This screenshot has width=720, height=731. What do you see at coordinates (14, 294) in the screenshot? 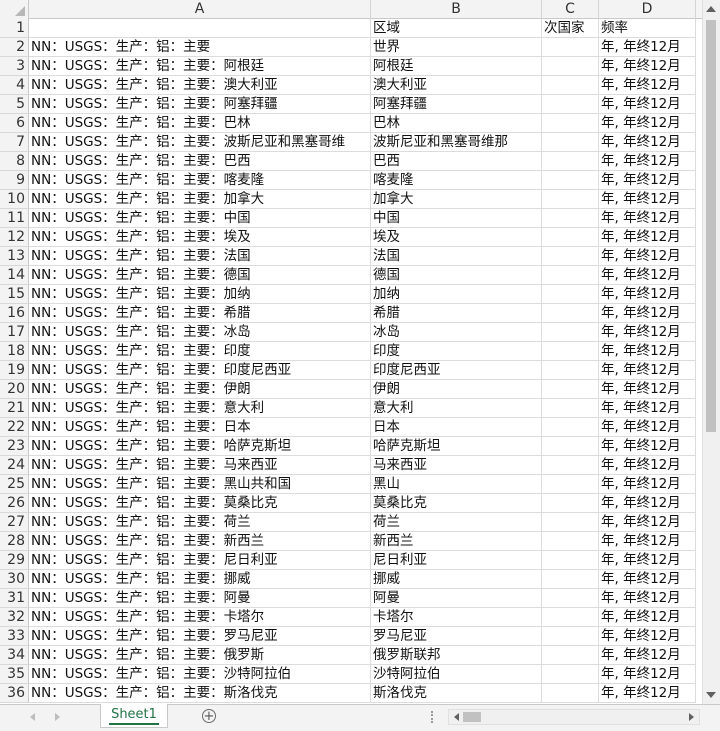
I see `row-header: 15` at bounding box center [14, 294].